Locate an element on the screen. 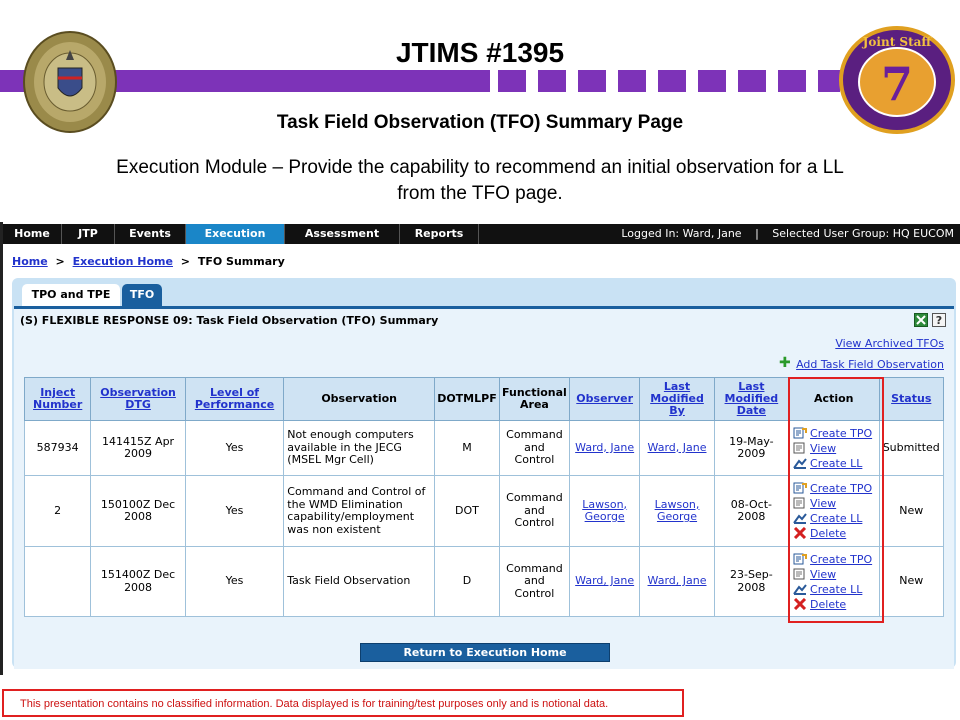 This screenshot has width=960, height=720. breadcrumb: Home > Execution Home > TFO Summary is located at coordinates (148, 261).